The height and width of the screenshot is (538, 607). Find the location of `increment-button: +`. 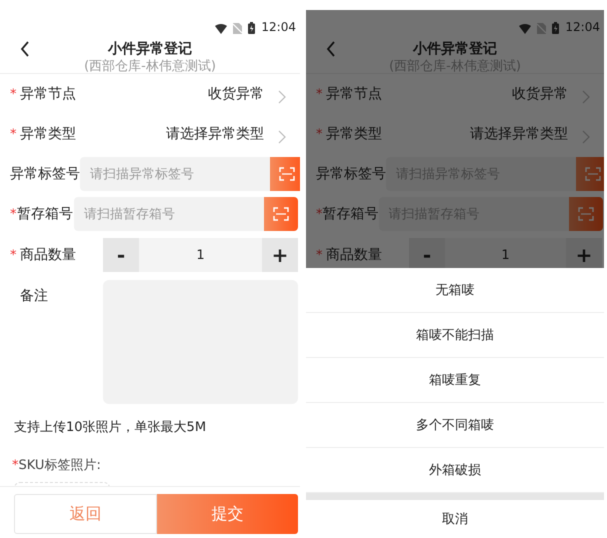

increment-button: + is located at coordinates (280, 255).